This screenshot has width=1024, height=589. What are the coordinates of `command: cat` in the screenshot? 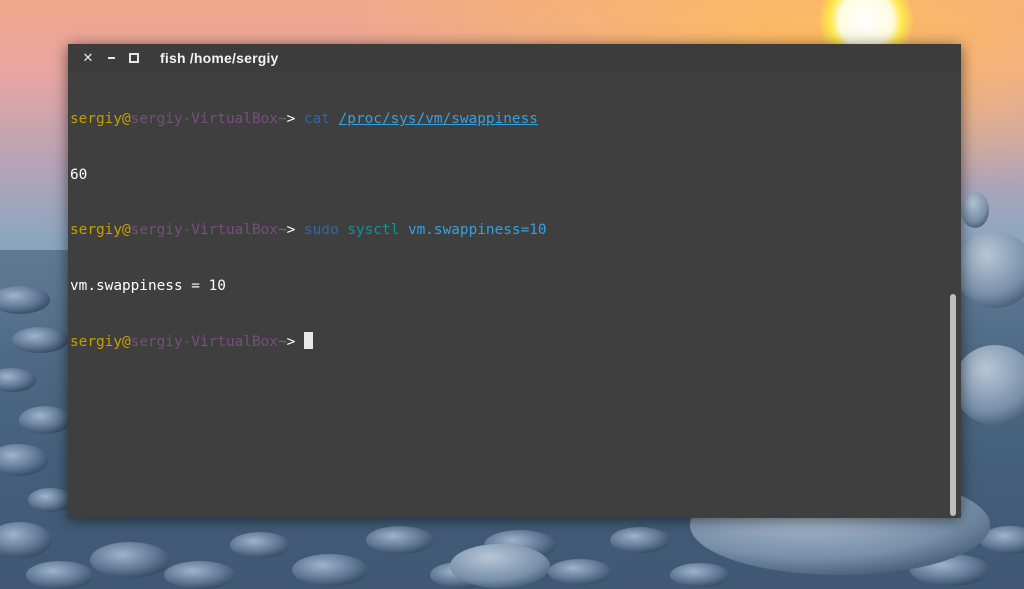 It's located at (316, 119).